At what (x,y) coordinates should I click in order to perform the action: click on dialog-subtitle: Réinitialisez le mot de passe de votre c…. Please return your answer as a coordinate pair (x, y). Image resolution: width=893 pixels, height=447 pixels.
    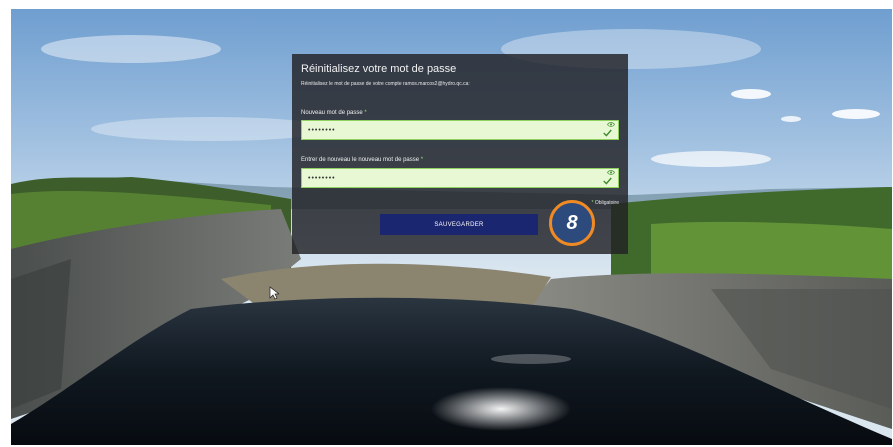
    Looking at the image, I should click on (385, 84).